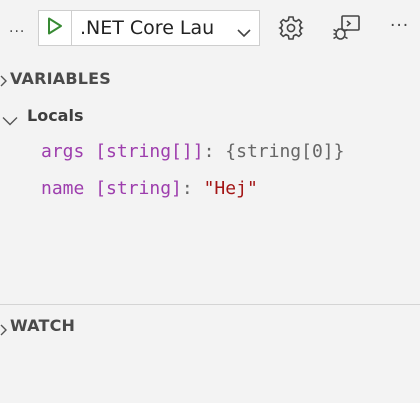 The image size is (420, 403). What do you see at coordinates (291, 30) in the screenshot?
I see `gear-icon` at bounding box center [291, 30].